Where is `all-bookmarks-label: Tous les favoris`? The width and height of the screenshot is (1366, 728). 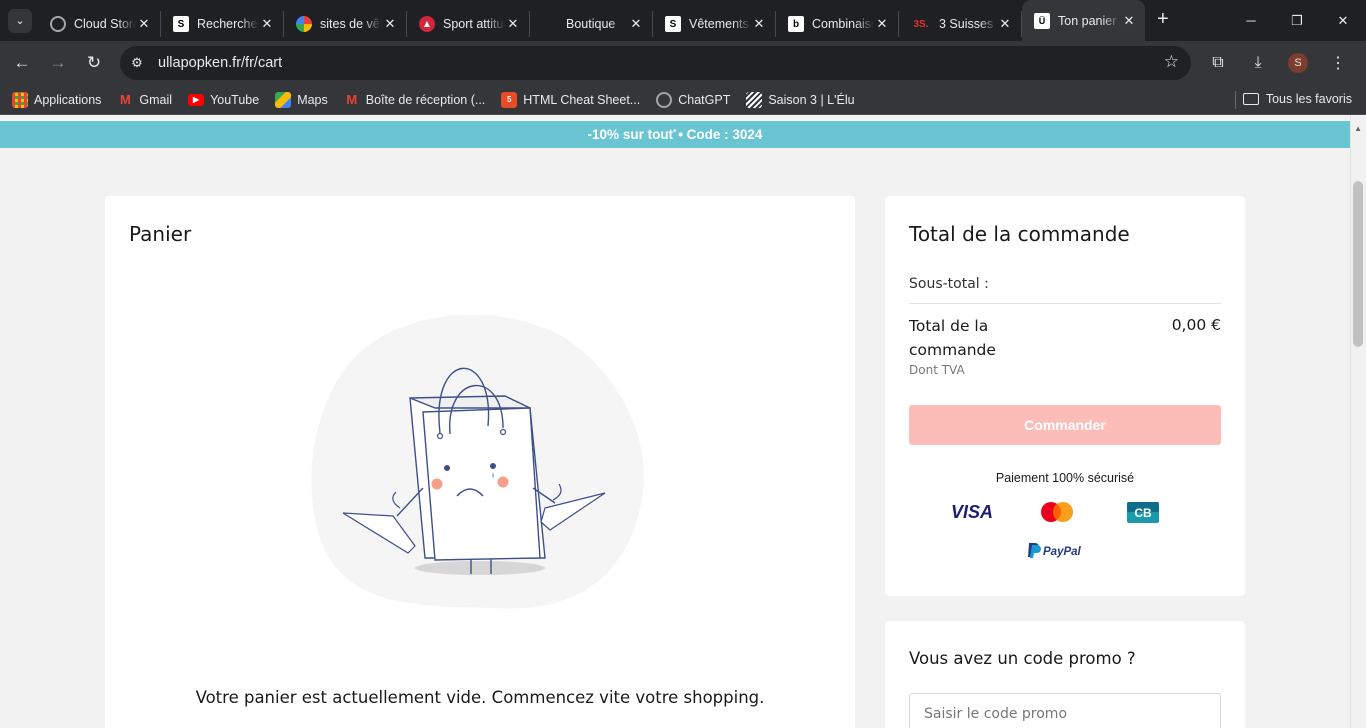
all-bookmarks-label: Tous les favoris is located at coordinates (1308, 99).